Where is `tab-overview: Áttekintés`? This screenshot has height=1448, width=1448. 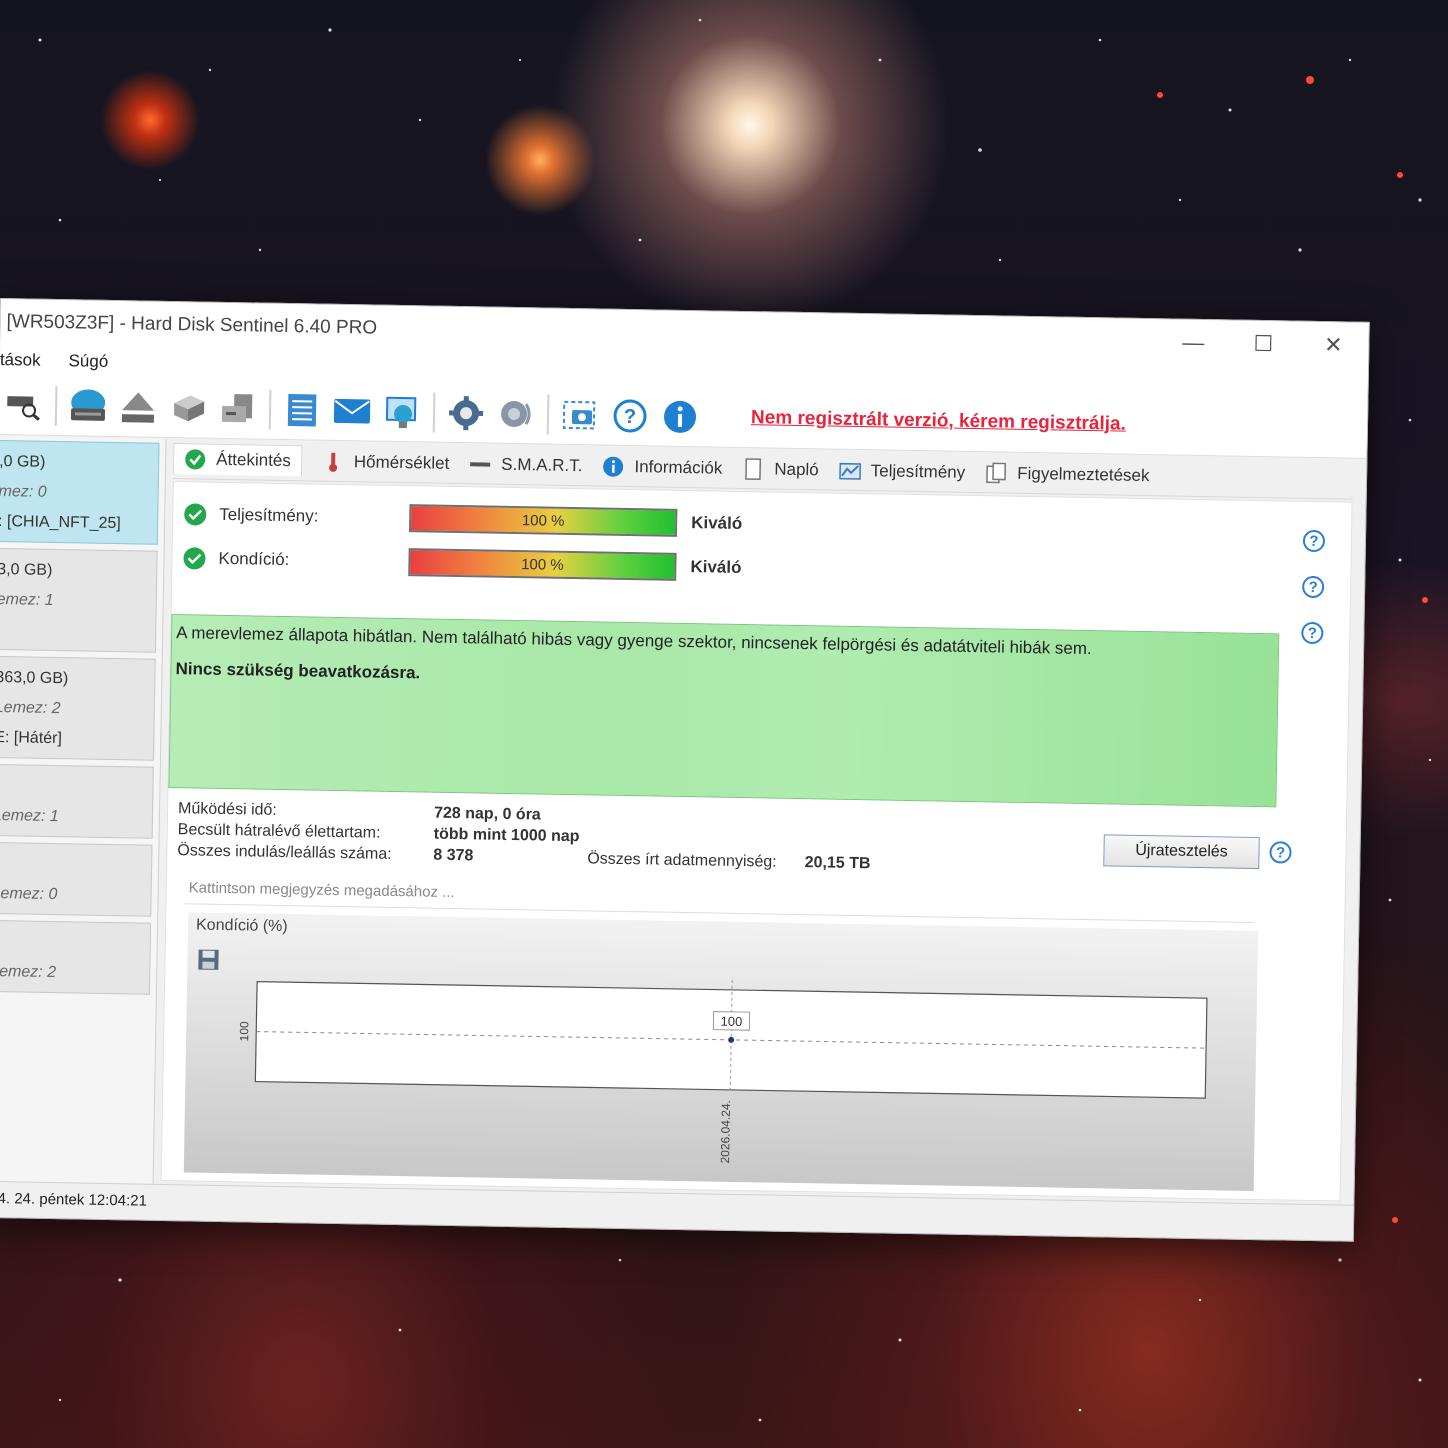
tab-overview: Áttekintés is located at coordinates (237, 460).